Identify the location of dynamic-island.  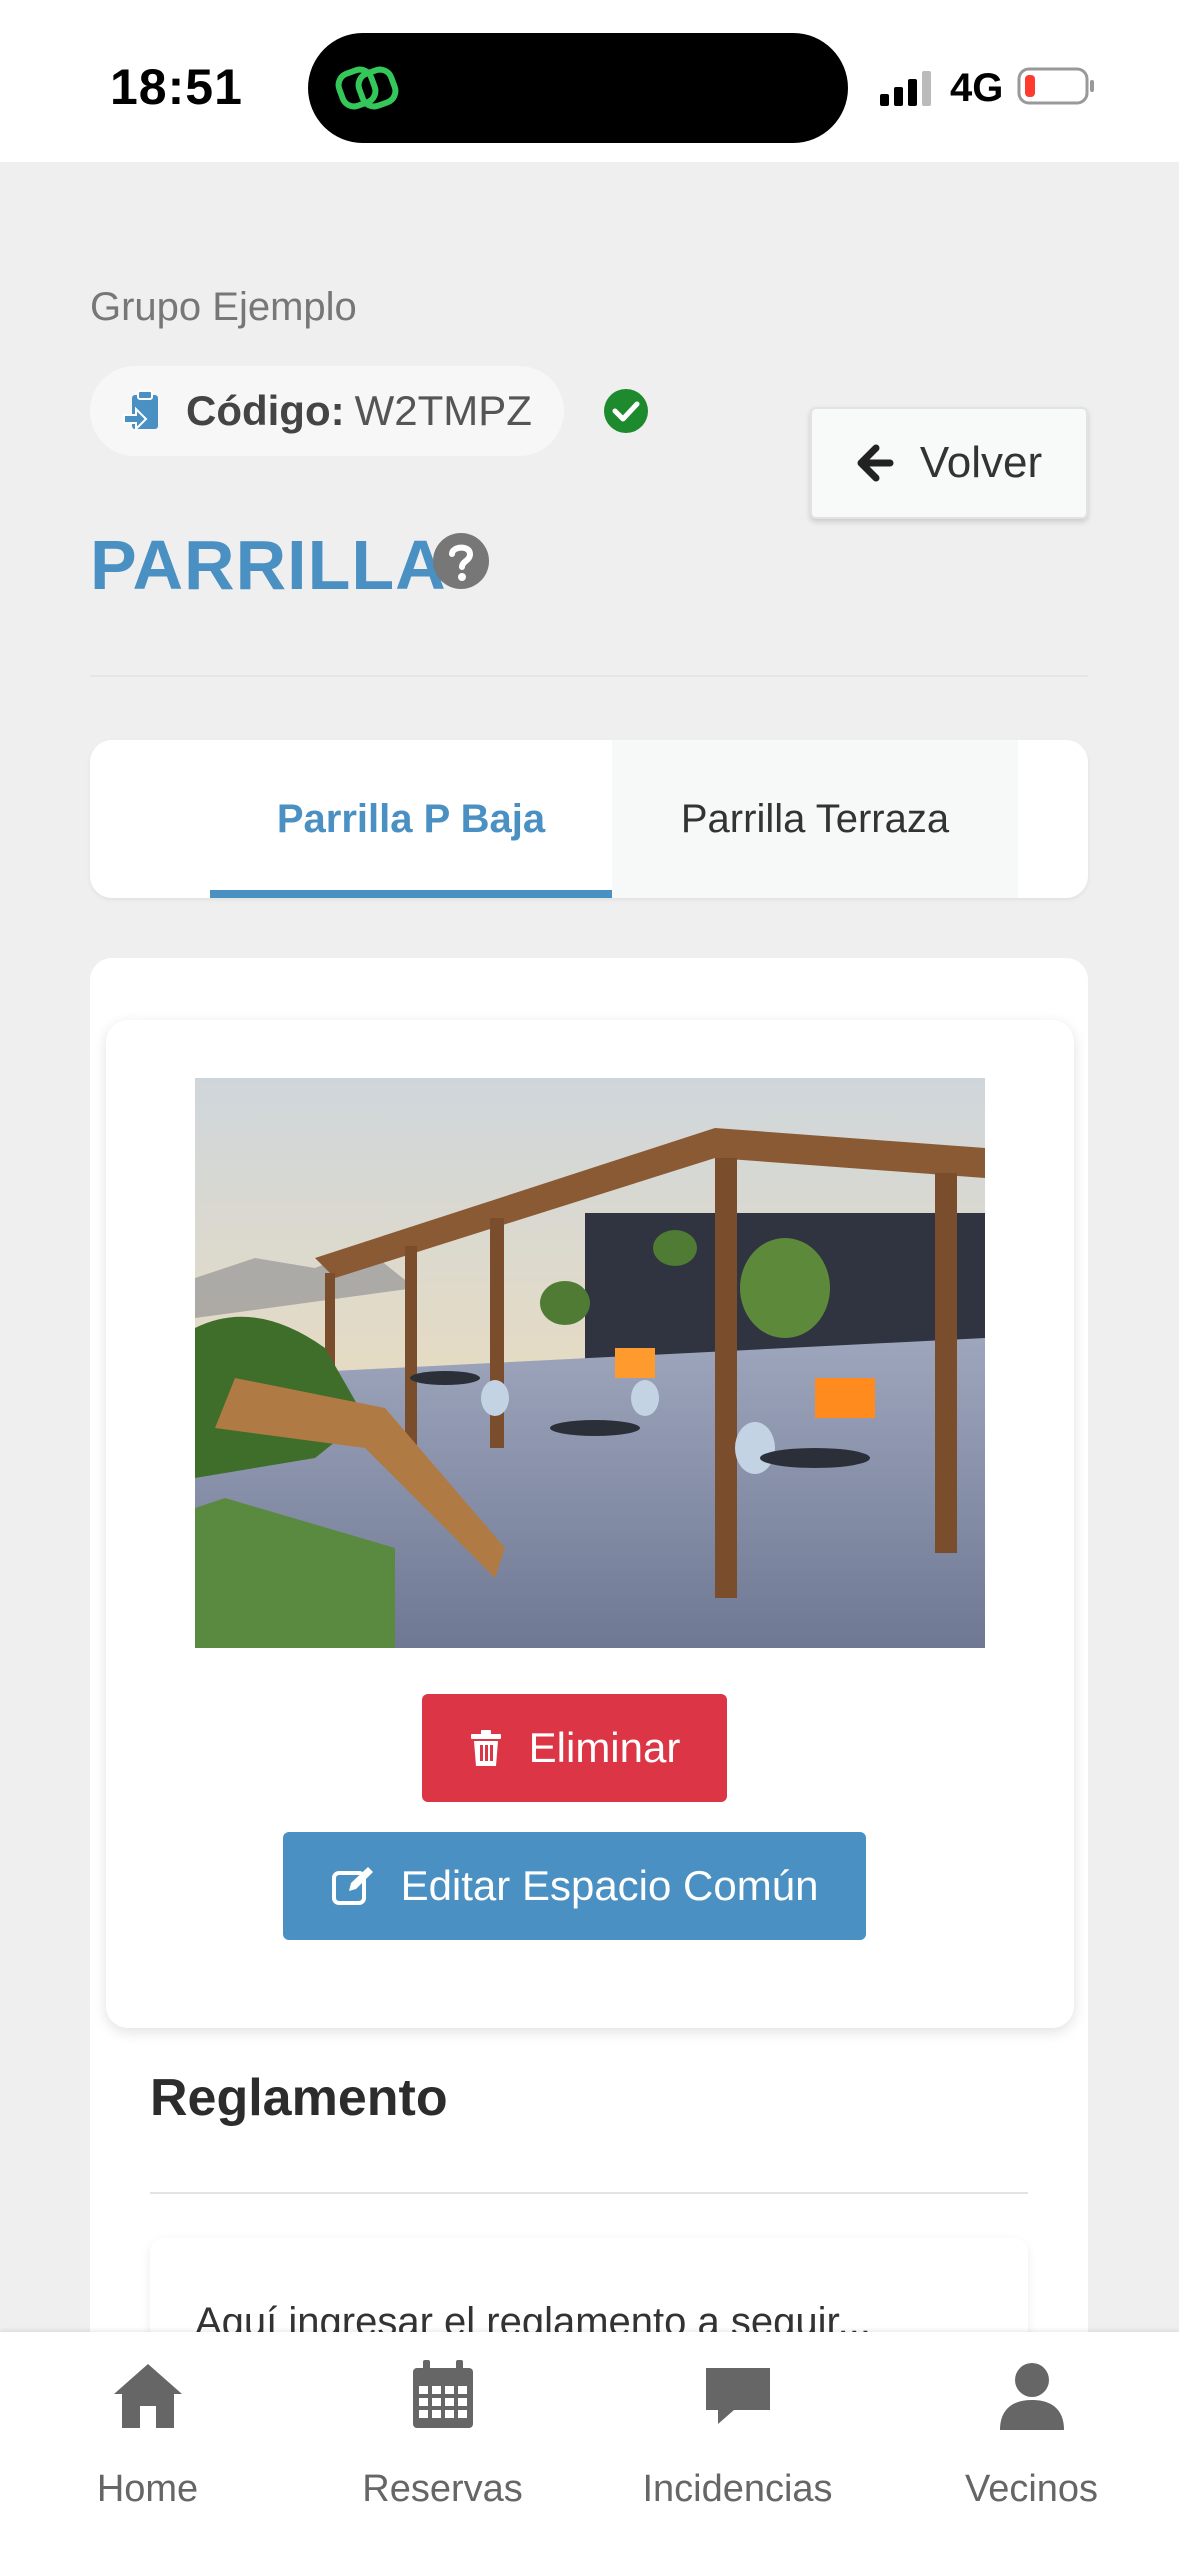
(578, 88).